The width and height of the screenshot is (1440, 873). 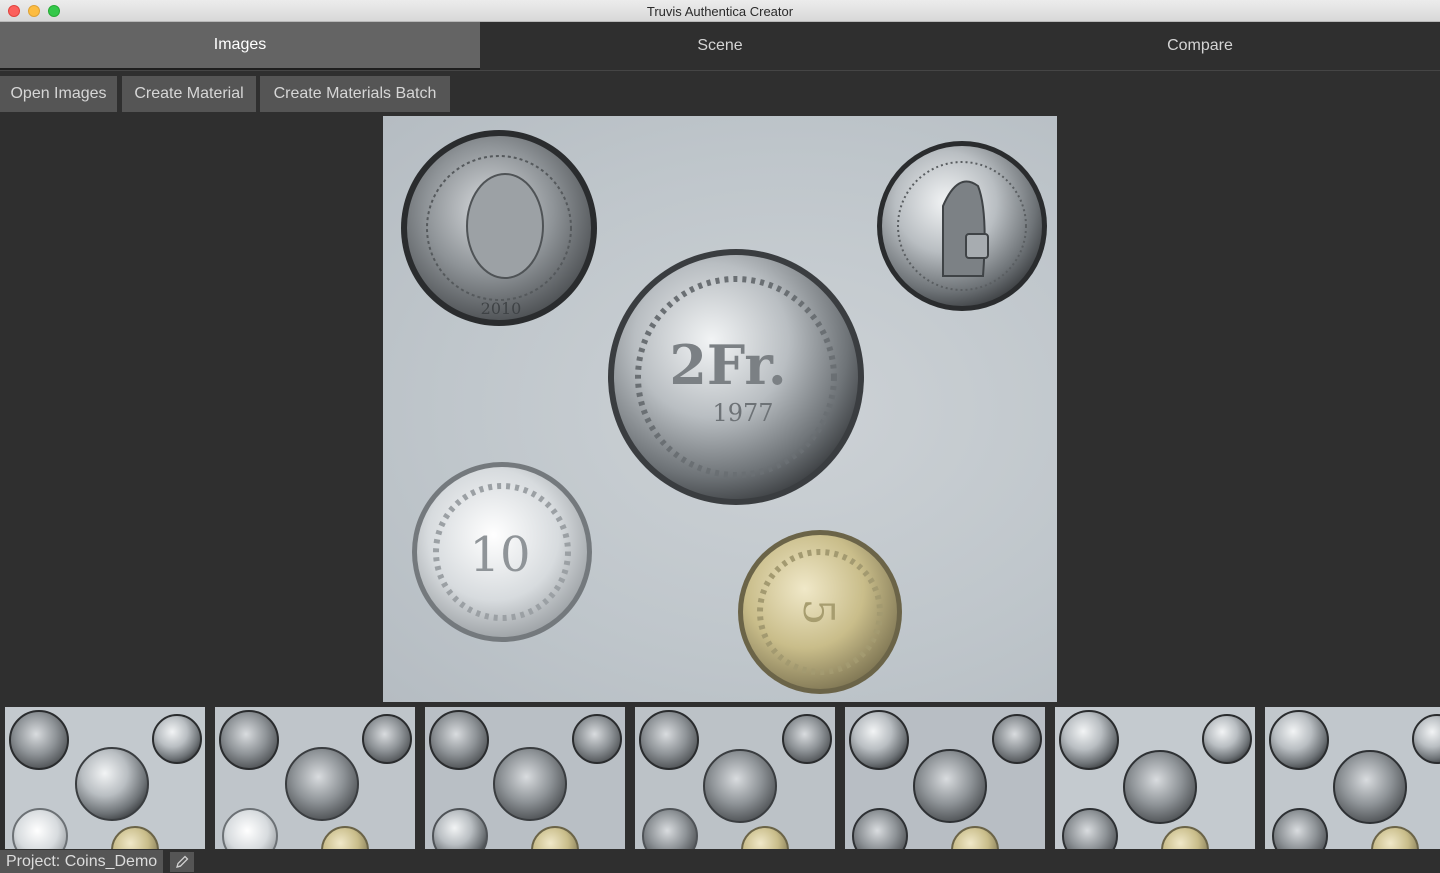 I want to click on coin-half-franc, so click(x=962, y=226).